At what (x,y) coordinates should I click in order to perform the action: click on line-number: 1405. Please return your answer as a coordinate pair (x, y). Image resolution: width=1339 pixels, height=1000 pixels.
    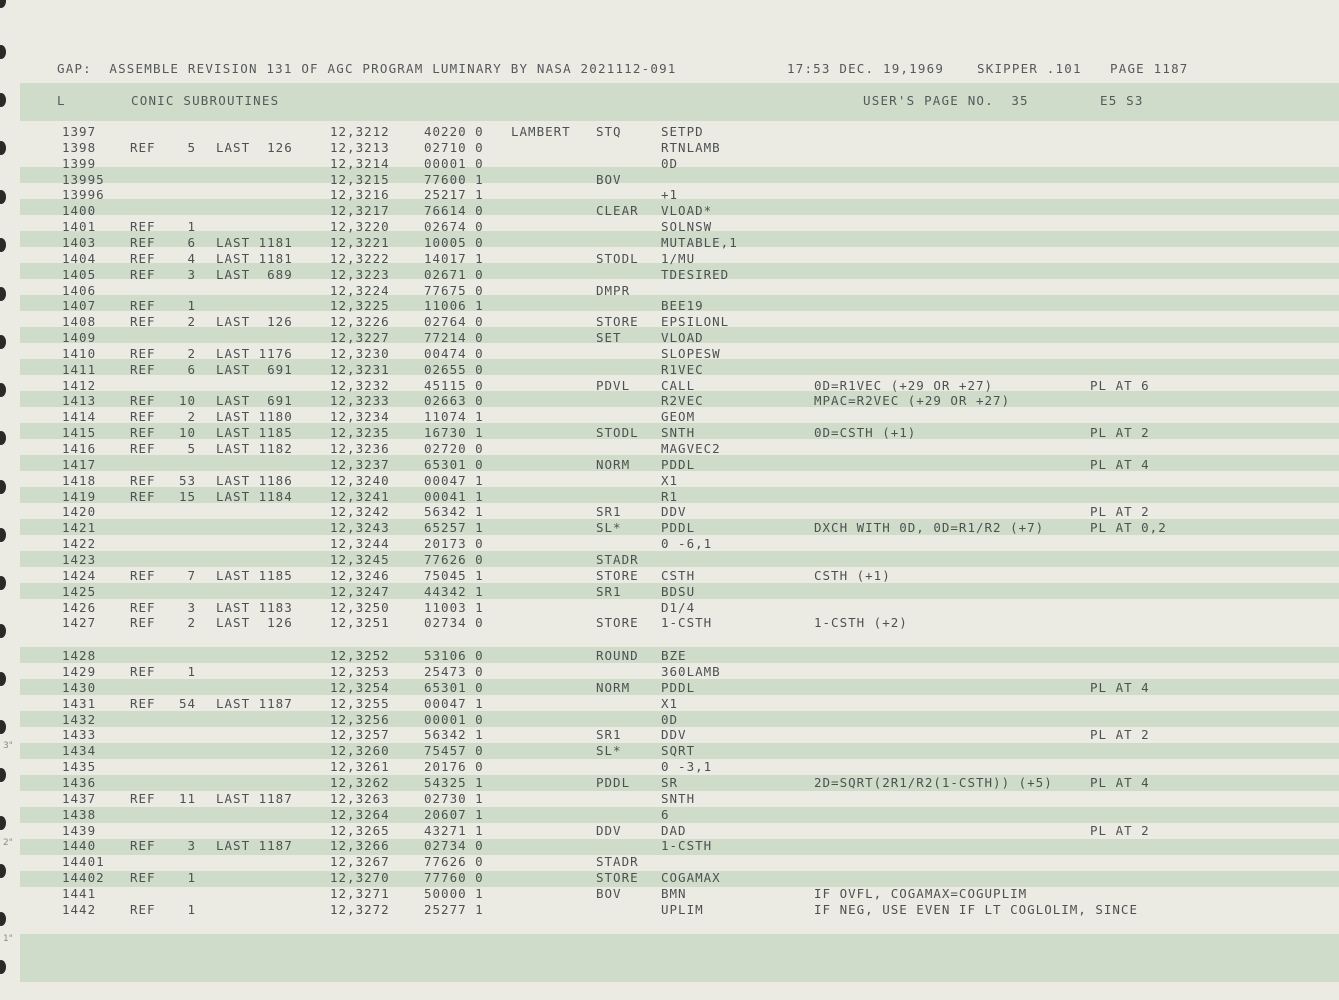
    Looking at the image, I should click on (79, 274).